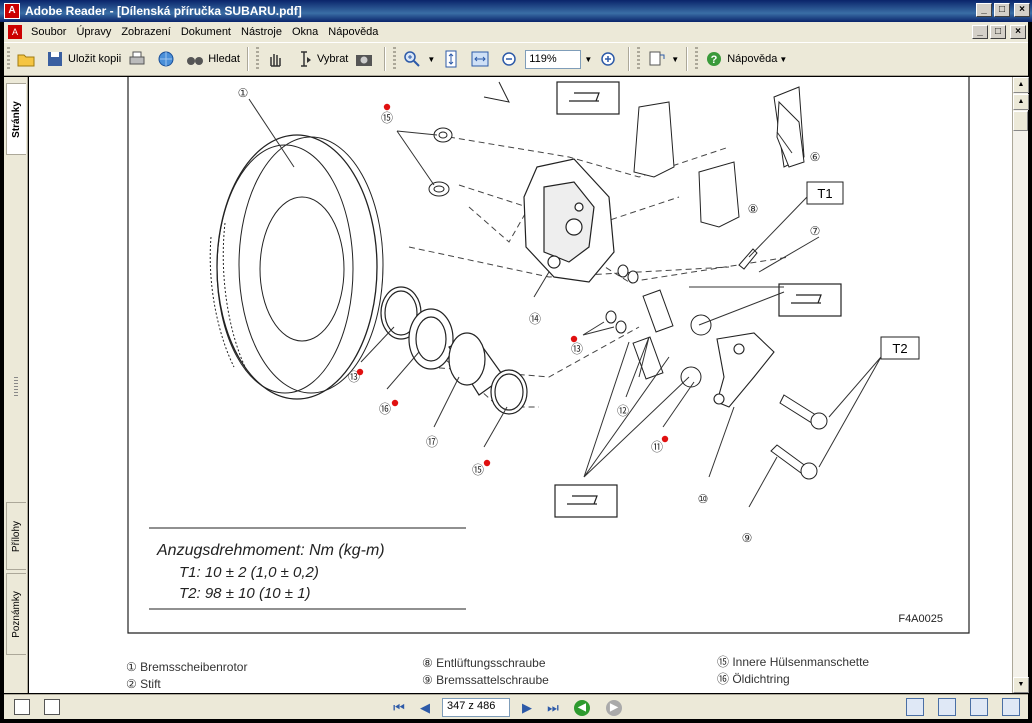 This screenshot has width=1032, height=723. Describe the element at coordinates (984, 10) in the screenshot. I see `minimize-button: _` at that location.